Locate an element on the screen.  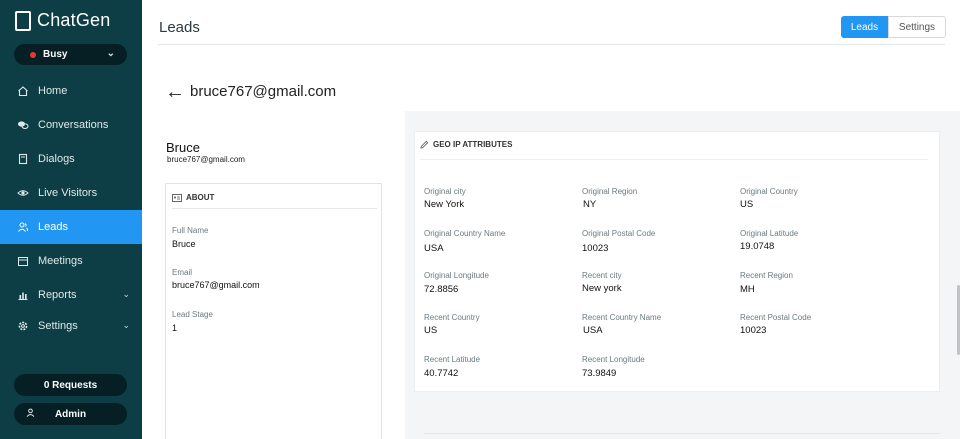
eye-icon is located at coordinates (23, 193).